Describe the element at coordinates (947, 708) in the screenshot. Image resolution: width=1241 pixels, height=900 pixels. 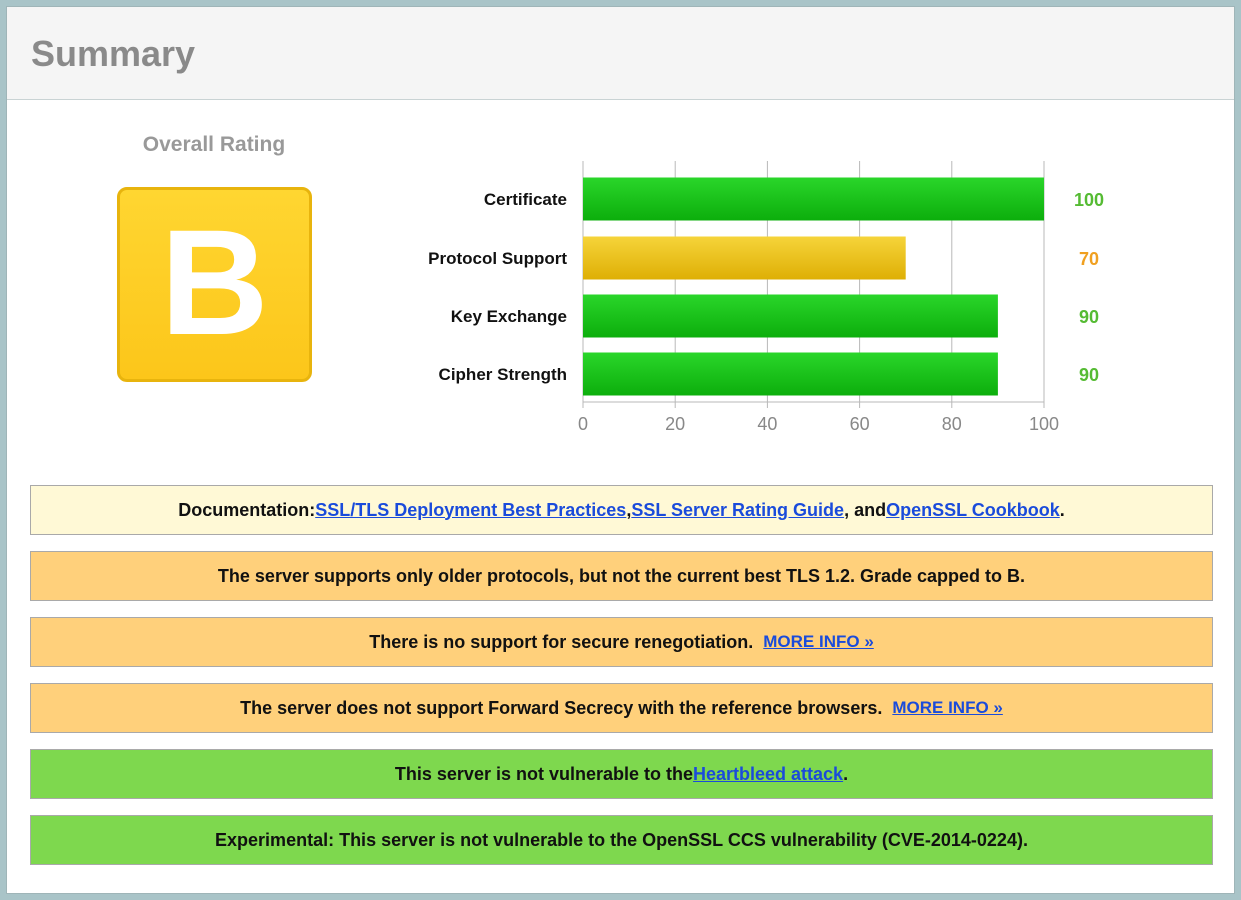
I see `forward-secrecy-more-info-link: MORE INFO »` at that location.